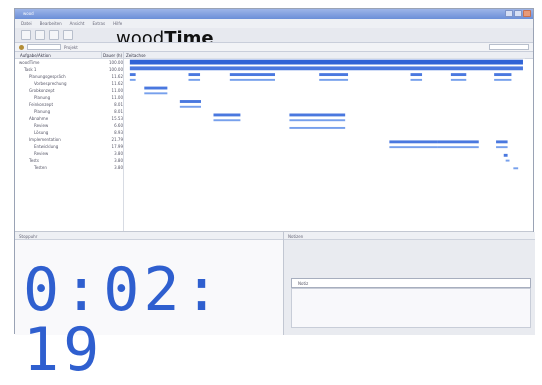 This screenshot has width=542, height=385. Describe the element at coordinates (296, 236) in the screenshot. I see `notes-title: Notizen` at that location.